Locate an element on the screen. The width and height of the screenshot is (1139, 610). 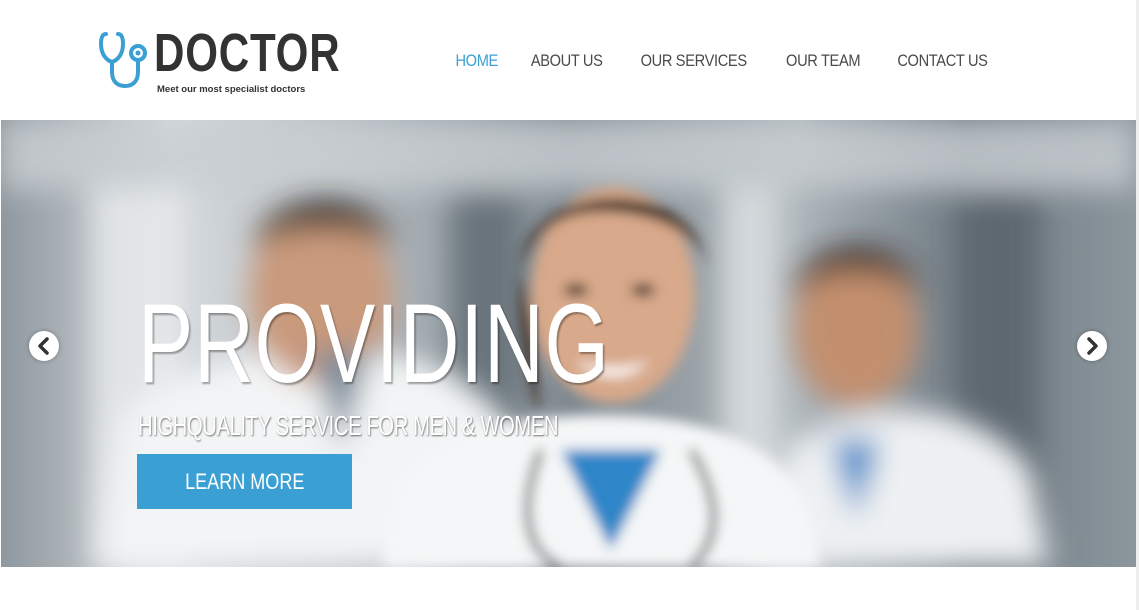
slider-next-button is located at coordinates (1092, 346).